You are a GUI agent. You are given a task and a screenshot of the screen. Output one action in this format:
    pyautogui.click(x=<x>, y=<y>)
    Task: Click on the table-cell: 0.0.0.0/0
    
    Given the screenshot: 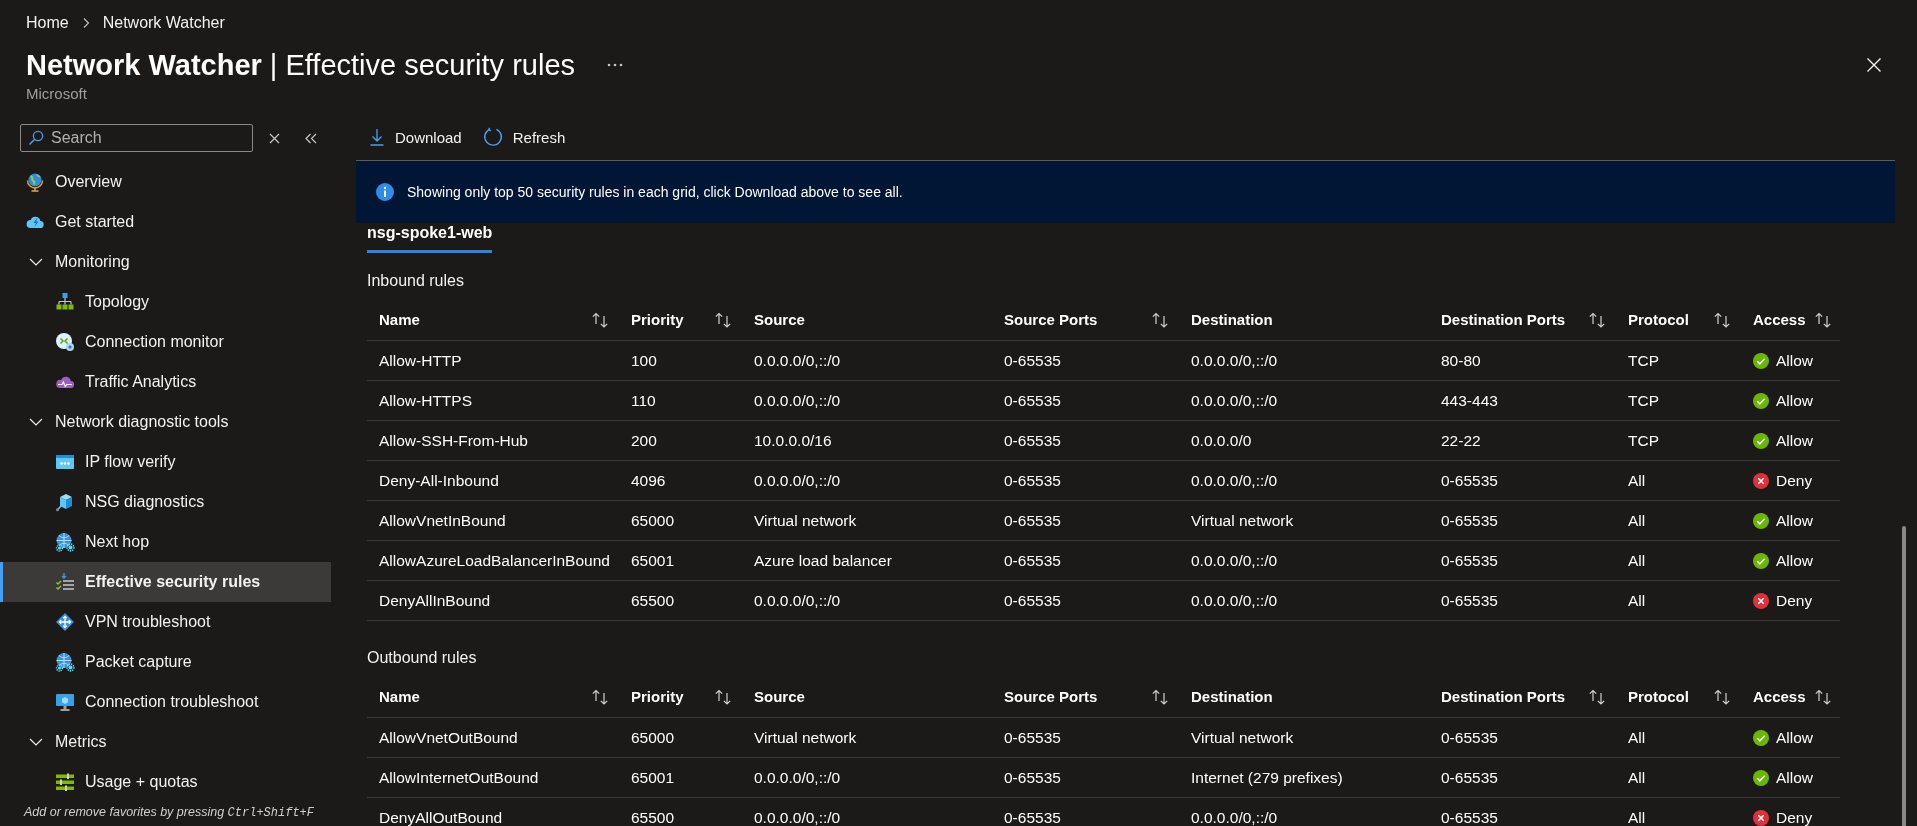 What is the action you would take?
    pyautogui.click(x=1221, y=440)
    